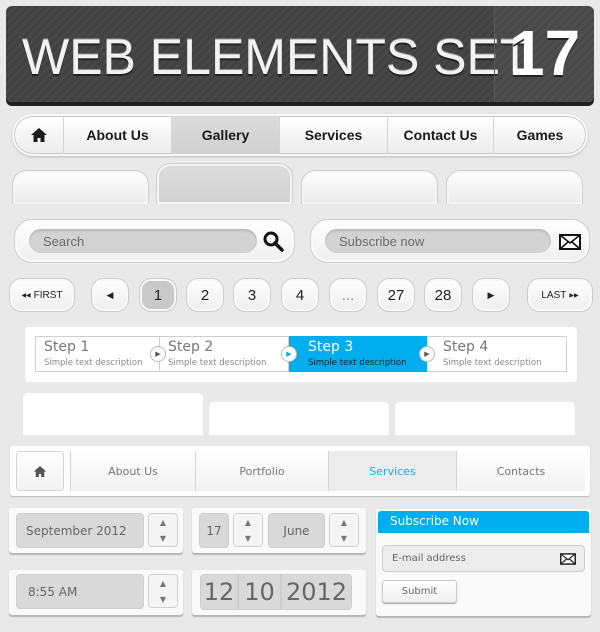  I want to click on pagination-prev: ◀, so click(110, 295).